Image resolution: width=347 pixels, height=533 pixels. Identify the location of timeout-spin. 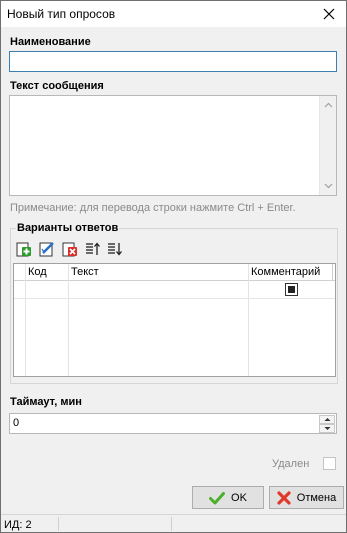
(327, 424).